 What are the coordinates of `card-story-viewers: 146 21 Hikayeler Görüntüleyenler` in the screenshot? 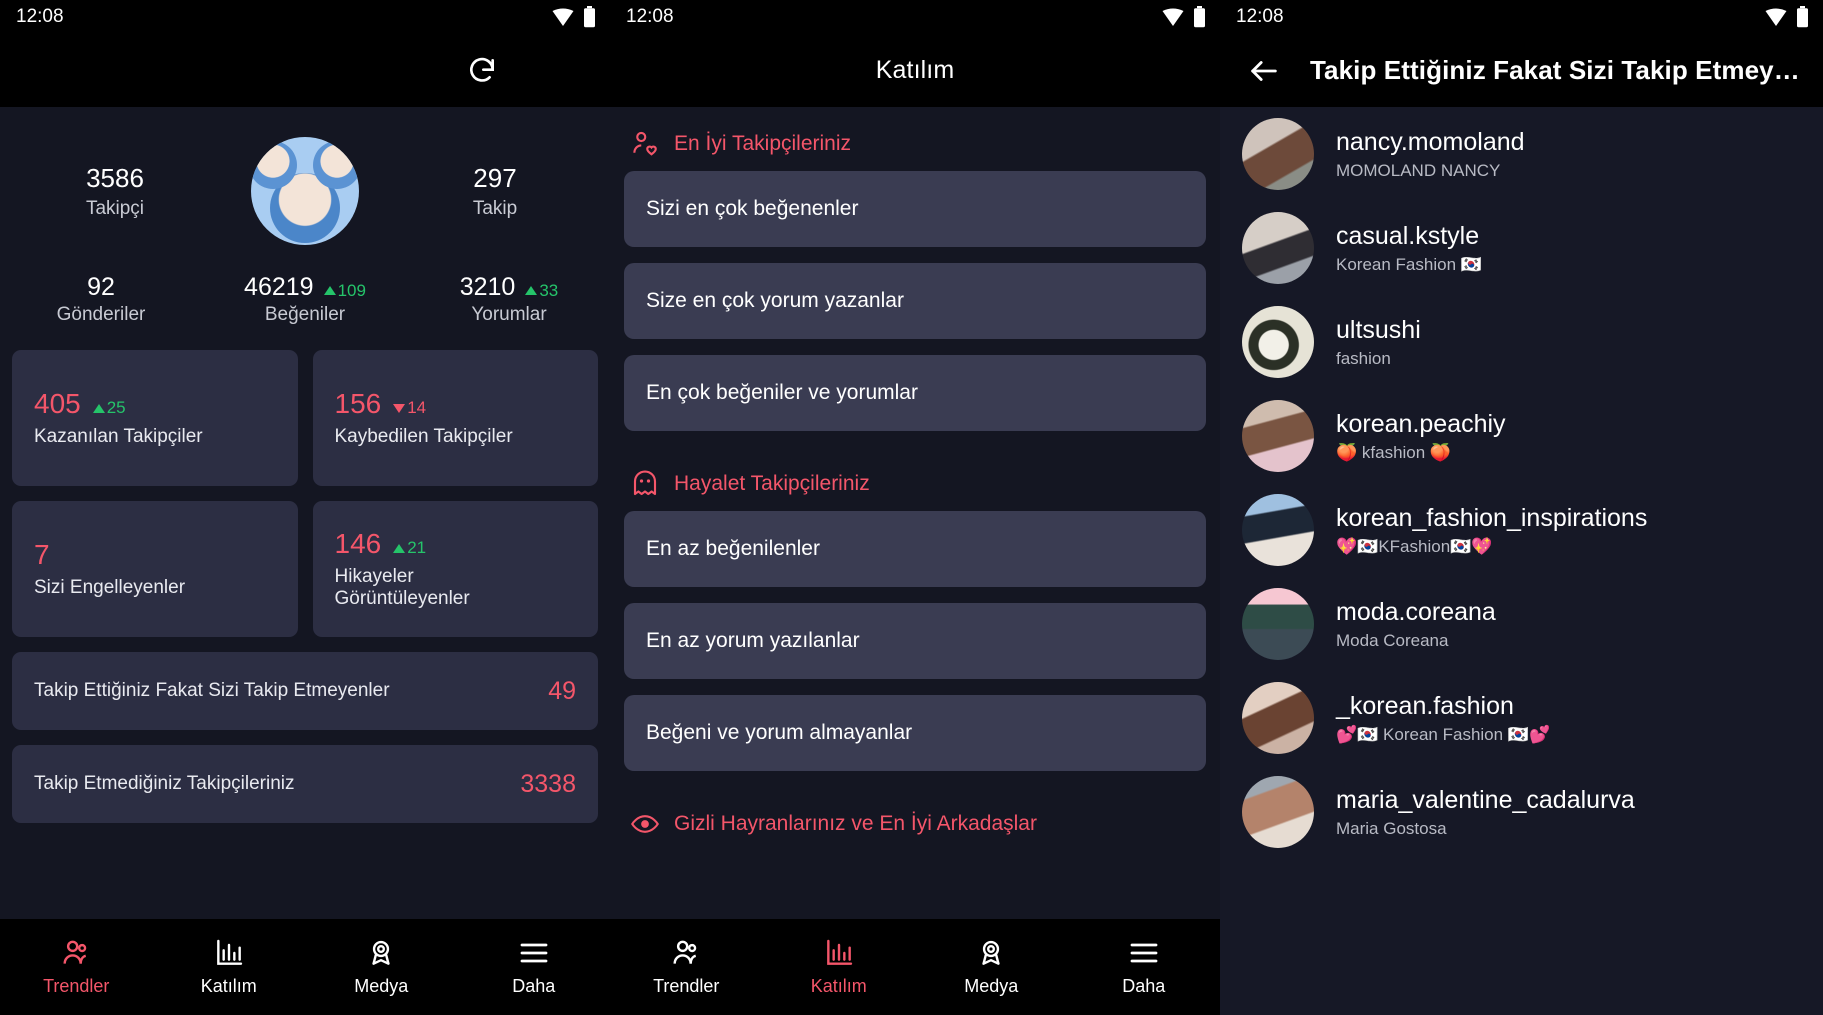 It's located at (455, 569).